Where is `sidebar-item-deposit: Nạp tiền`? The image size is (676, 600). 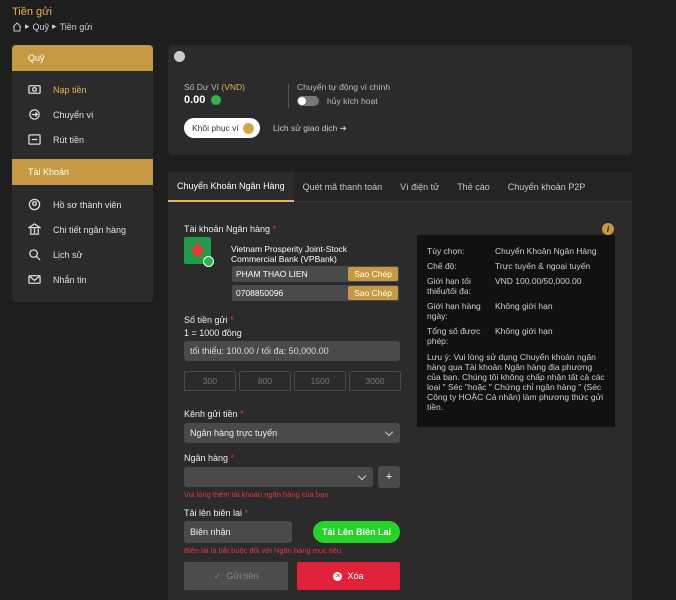 sidebar-item-deposit: Nạp tiền is located at coordinates (82, 89).